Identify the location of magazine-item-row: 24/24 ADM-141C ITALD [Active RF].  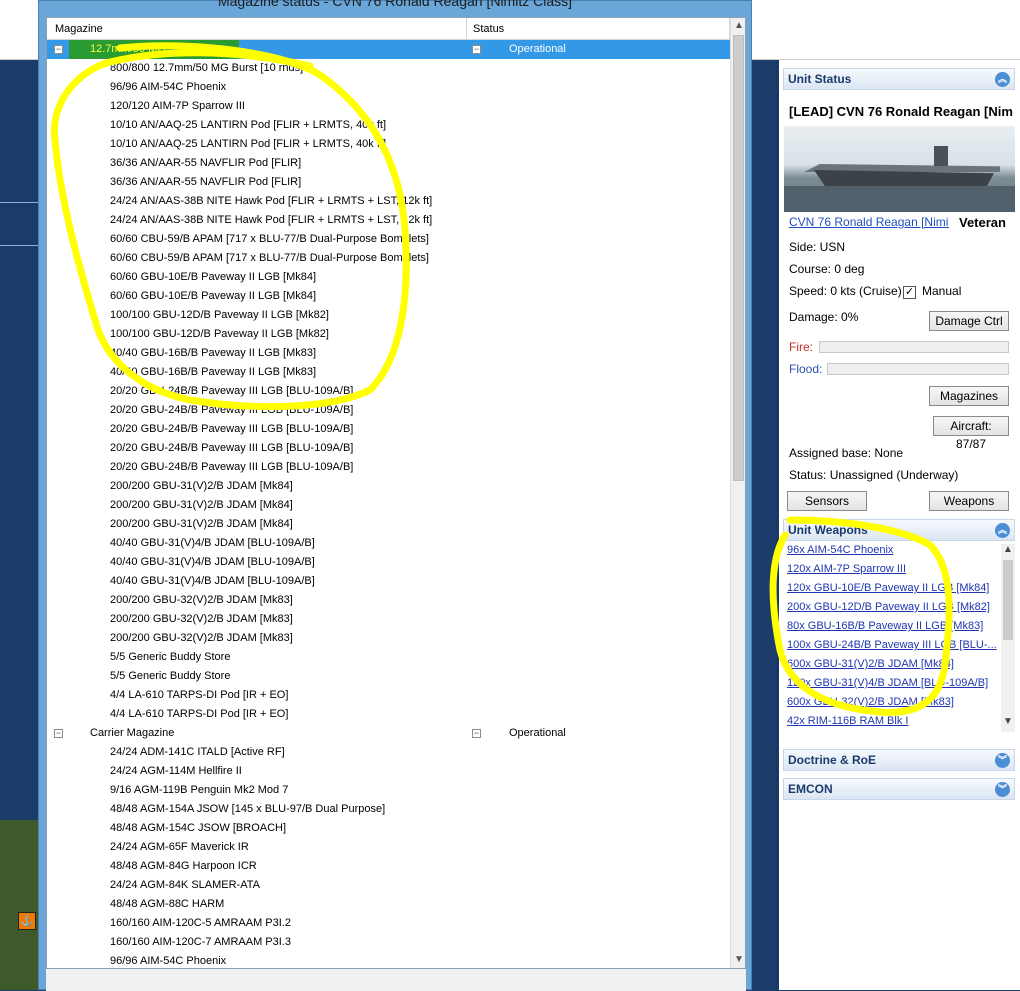
(388, 752).